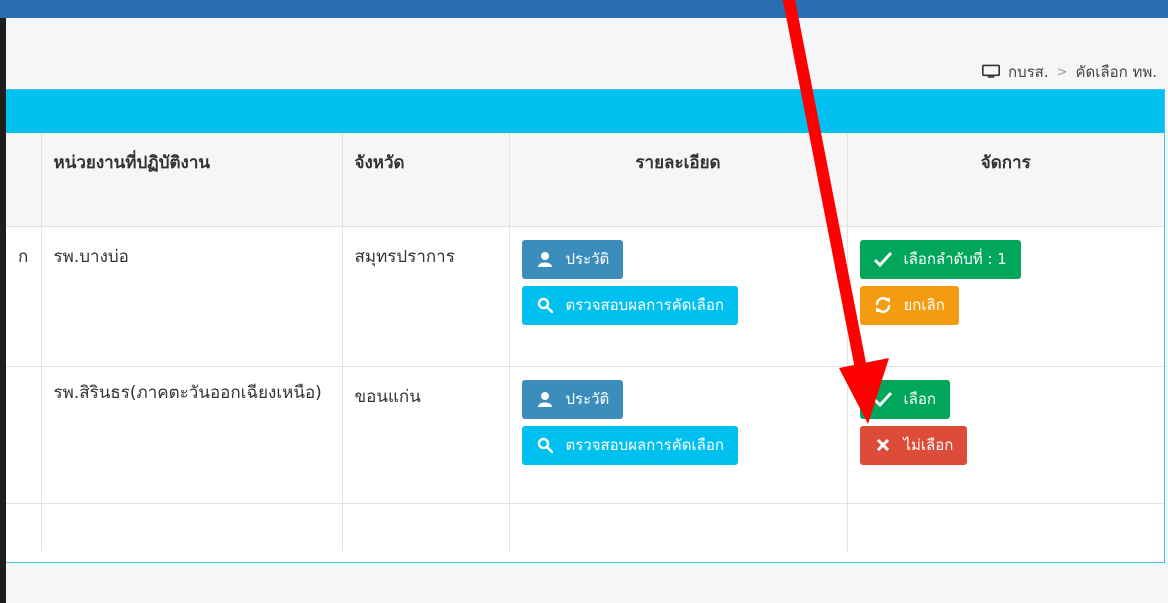  Describe the element at coordinates (883, 305) in the screenshot. I see `refresh-icon` at that location.